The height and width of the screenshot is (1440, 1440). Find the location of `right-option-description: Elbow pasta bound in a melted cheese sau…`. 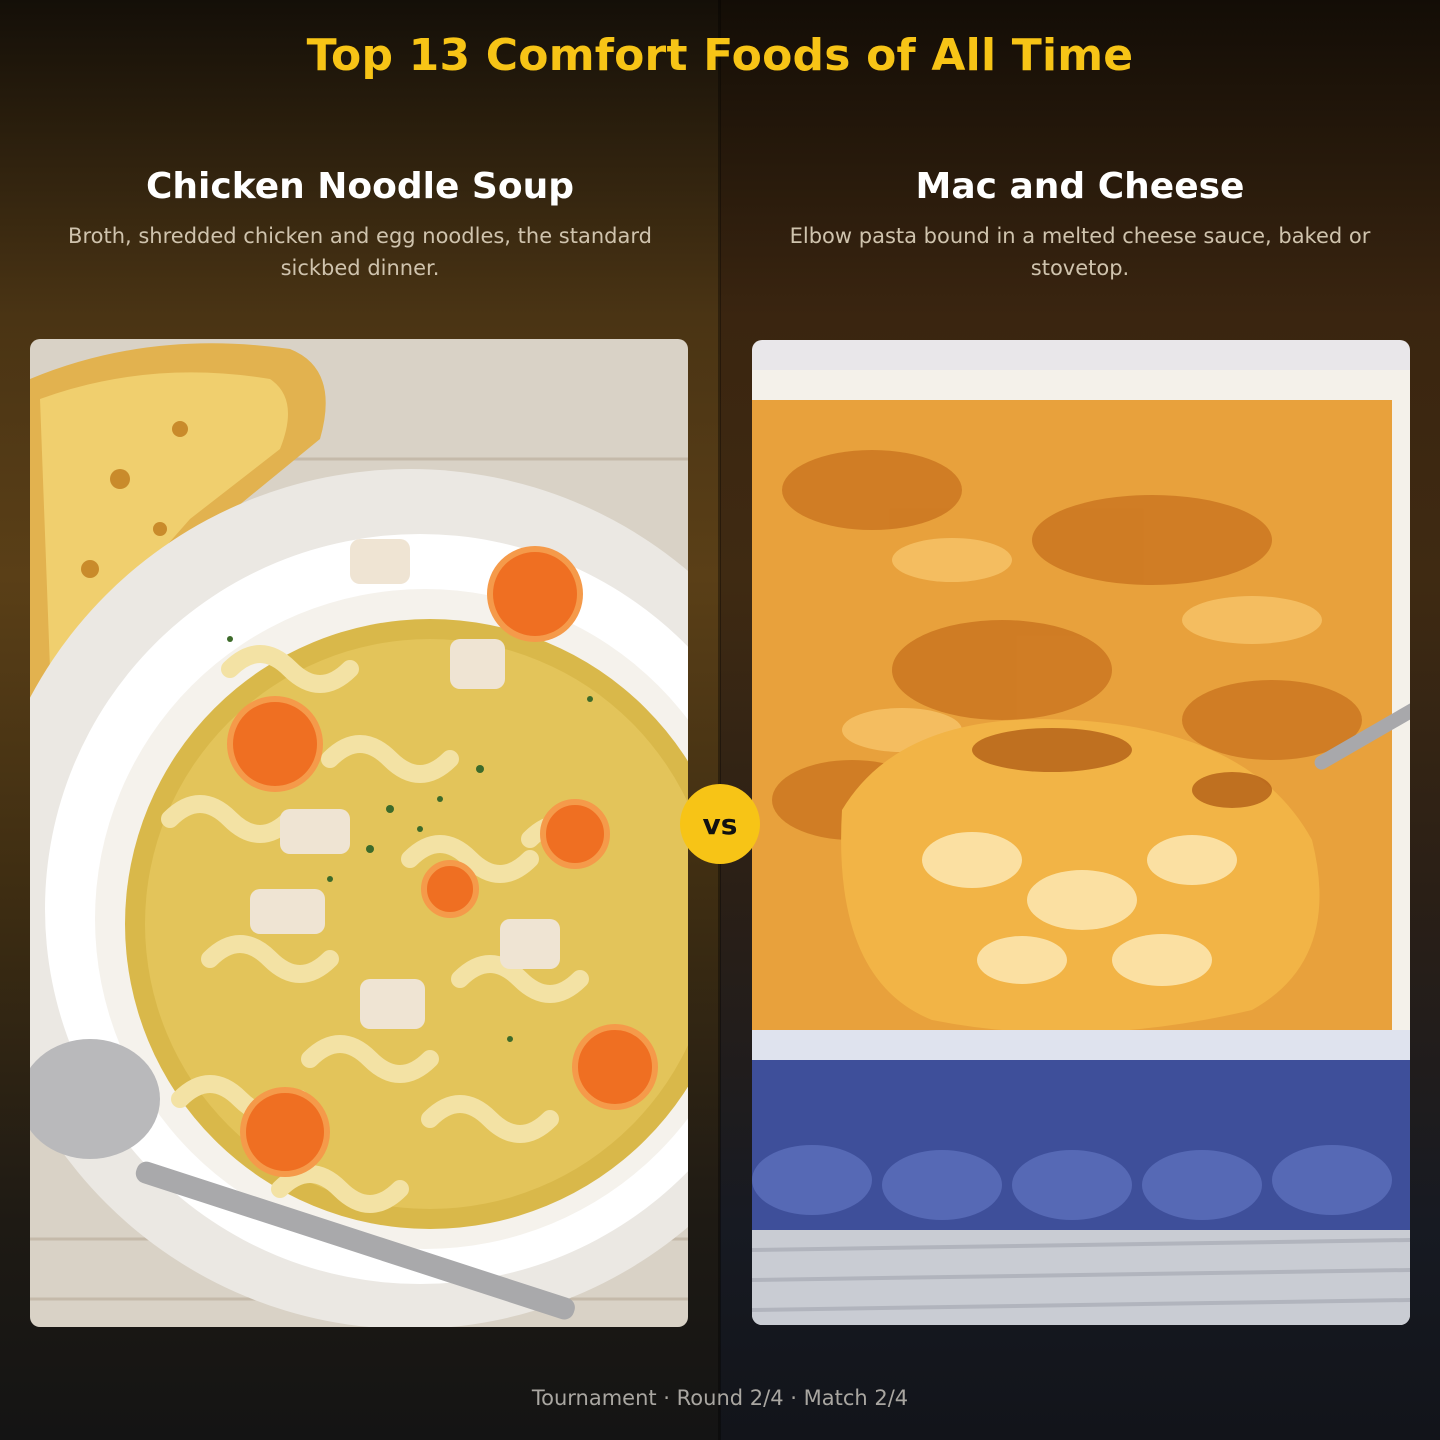

right-option-description: Elbow pasta bound in a melted cheese sau… is located at coordinates (1080, 252).